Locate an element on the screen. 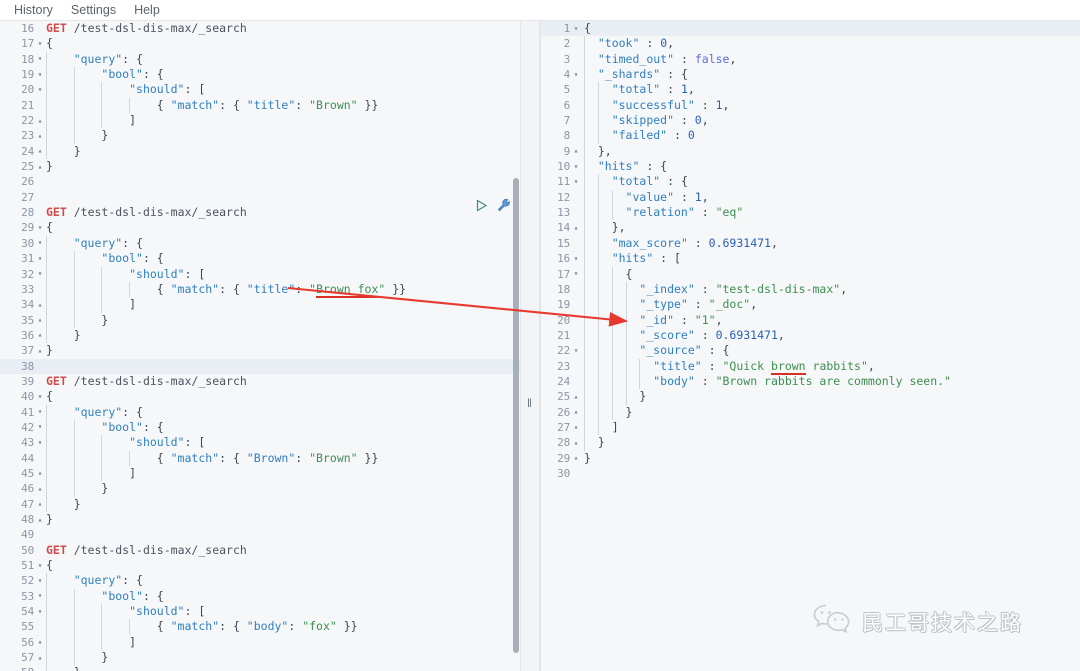 Image resolution: width=1080 pixels, height=671 pixels. code-line: 24 ▴ } is located at coordinates (260, 151).